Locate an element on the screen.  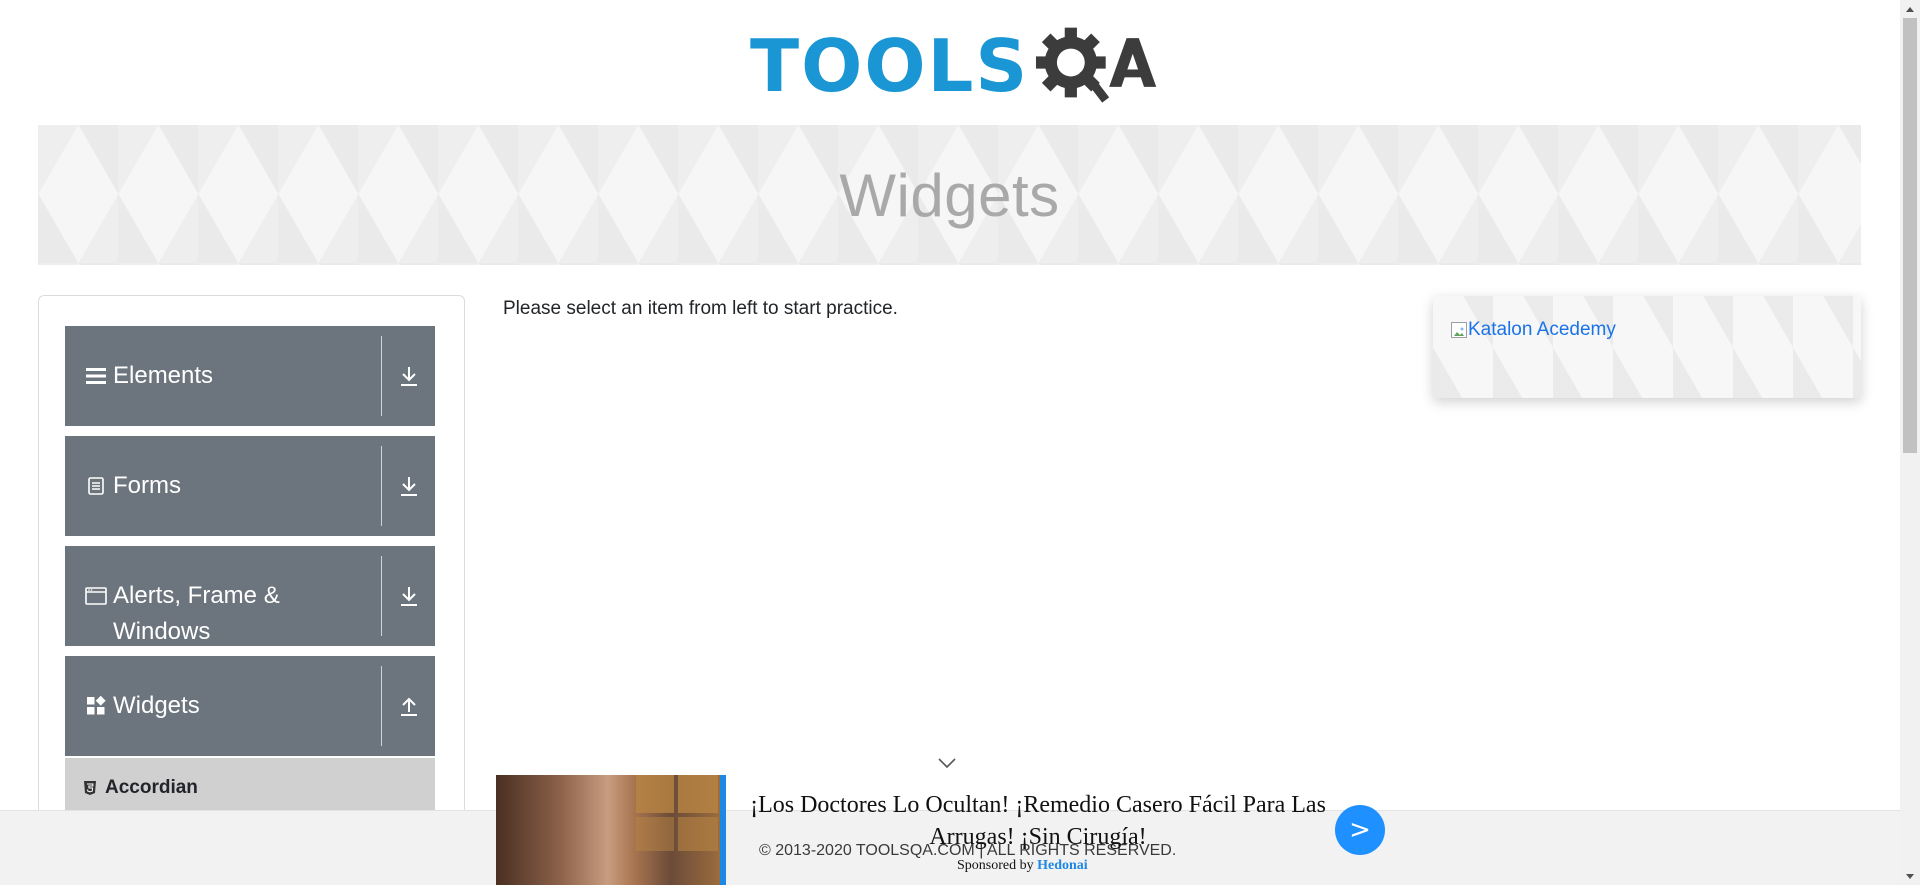
page-title: Widgets is located at coordinates (949, 195).